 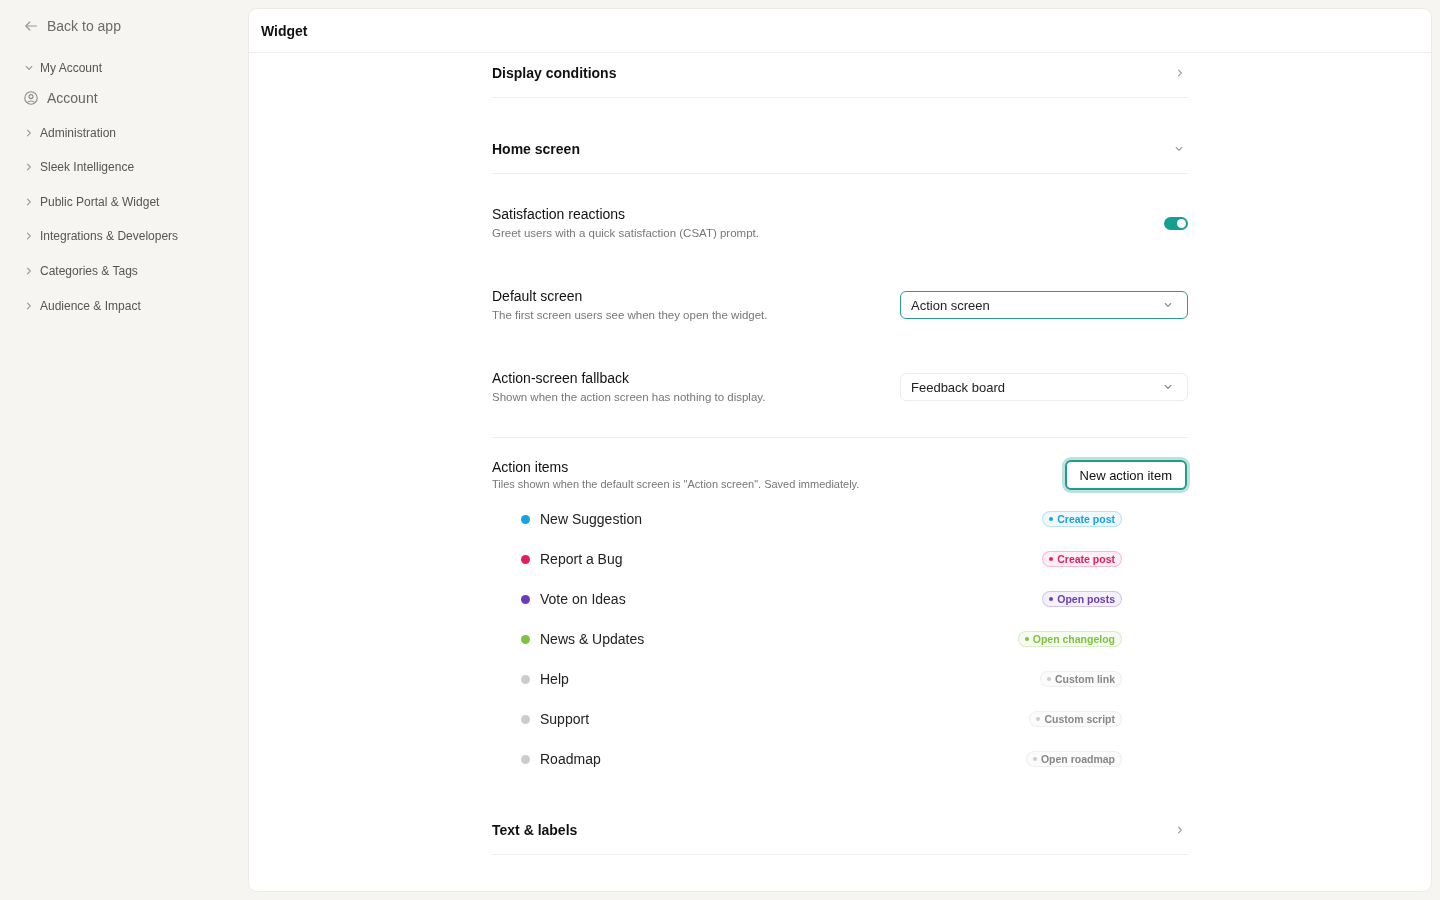 I want to click on setting-title: Default screen, so click(x=538, y=296).